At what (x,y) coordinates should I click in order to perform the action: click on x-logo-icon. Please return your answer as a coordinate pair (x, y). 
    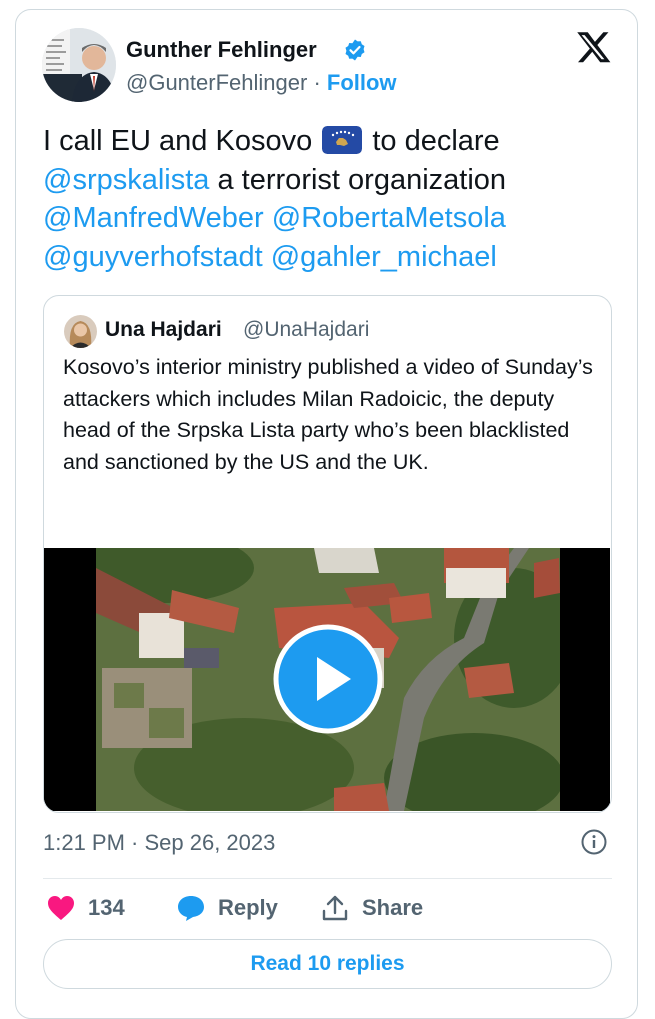
    Looking at the image, I should click on (593, 48).